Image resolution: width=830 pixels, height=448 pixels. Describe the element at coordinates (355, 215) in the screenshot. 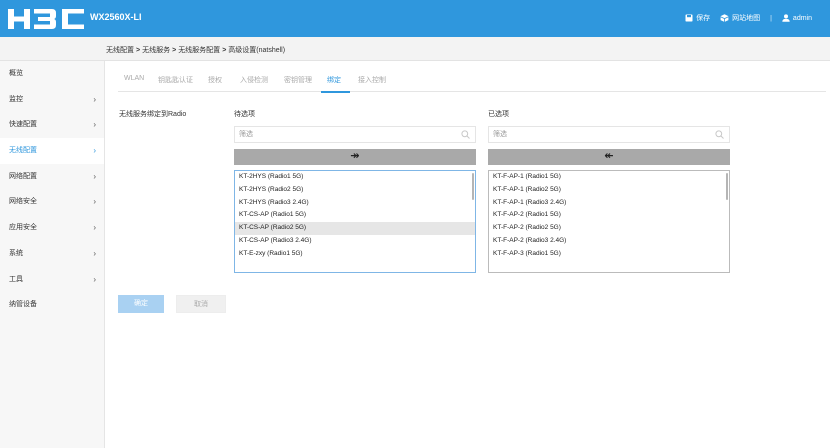

I see `list-item: KT-CS-AP (Radio1 5G)` at that location.